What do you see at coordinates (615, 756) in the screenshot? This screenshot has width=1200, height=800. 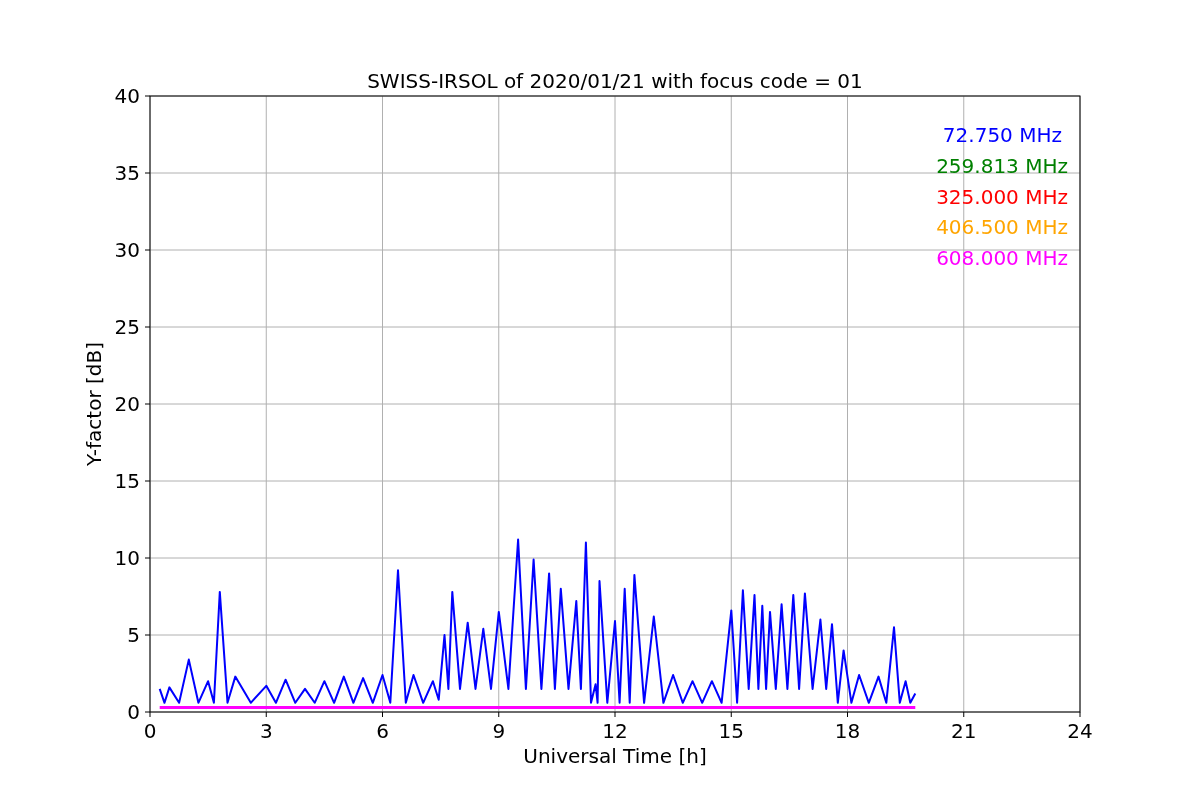 I see `axis-label: Universal Time [h]` at bounding box center [615, 756].